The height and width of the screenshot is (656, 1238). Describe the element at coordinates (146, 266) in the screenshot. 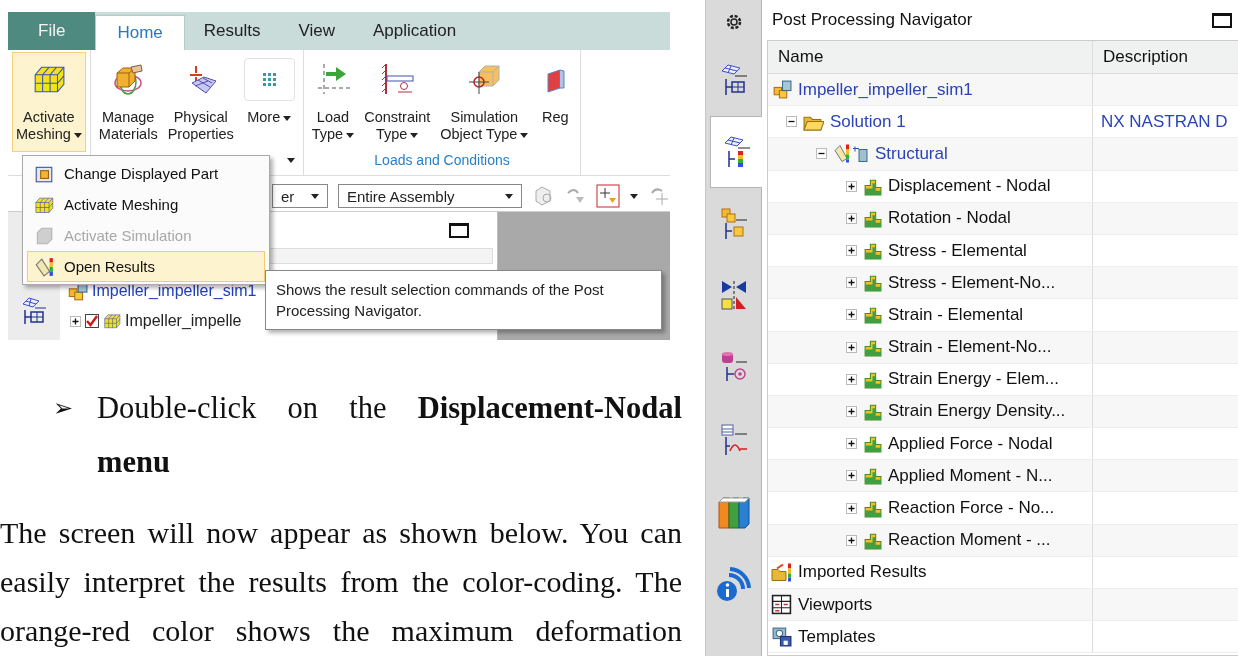

I see `menu-item: Open Results` at that location.